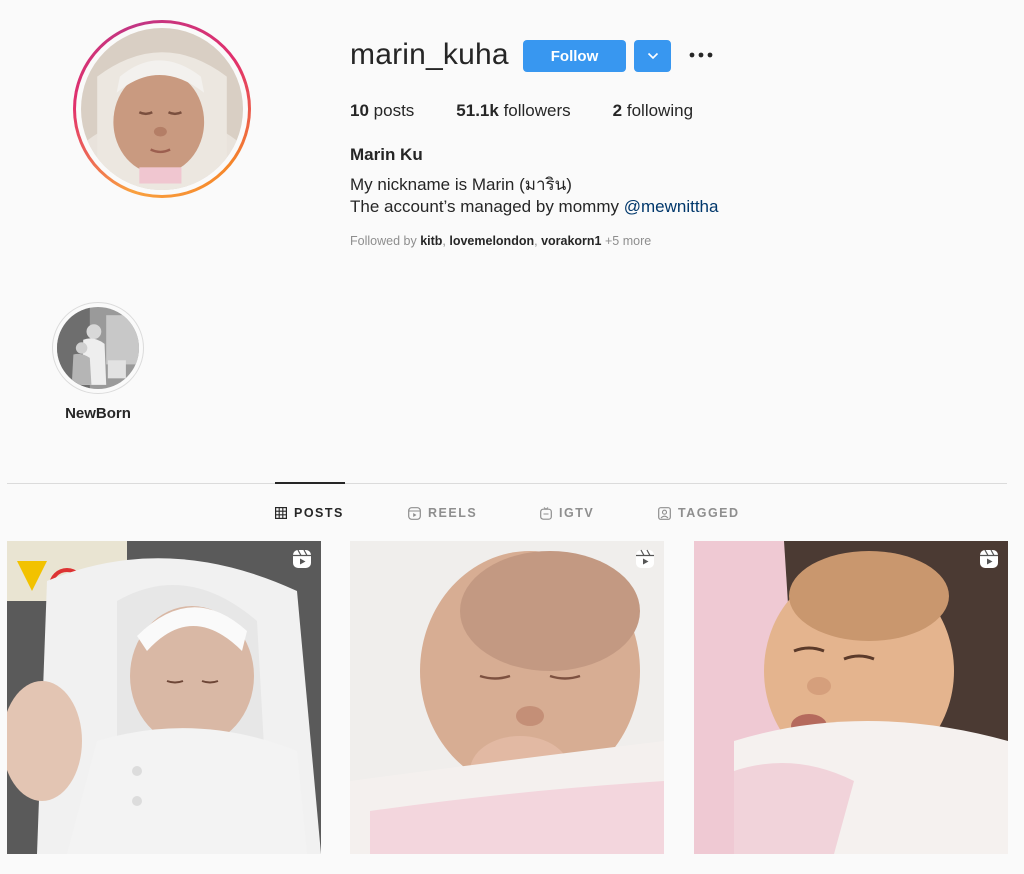 The width and height of the screenshot is (1024, 874). I want to click on posts-stat: 10 posts, so click(382, 111).